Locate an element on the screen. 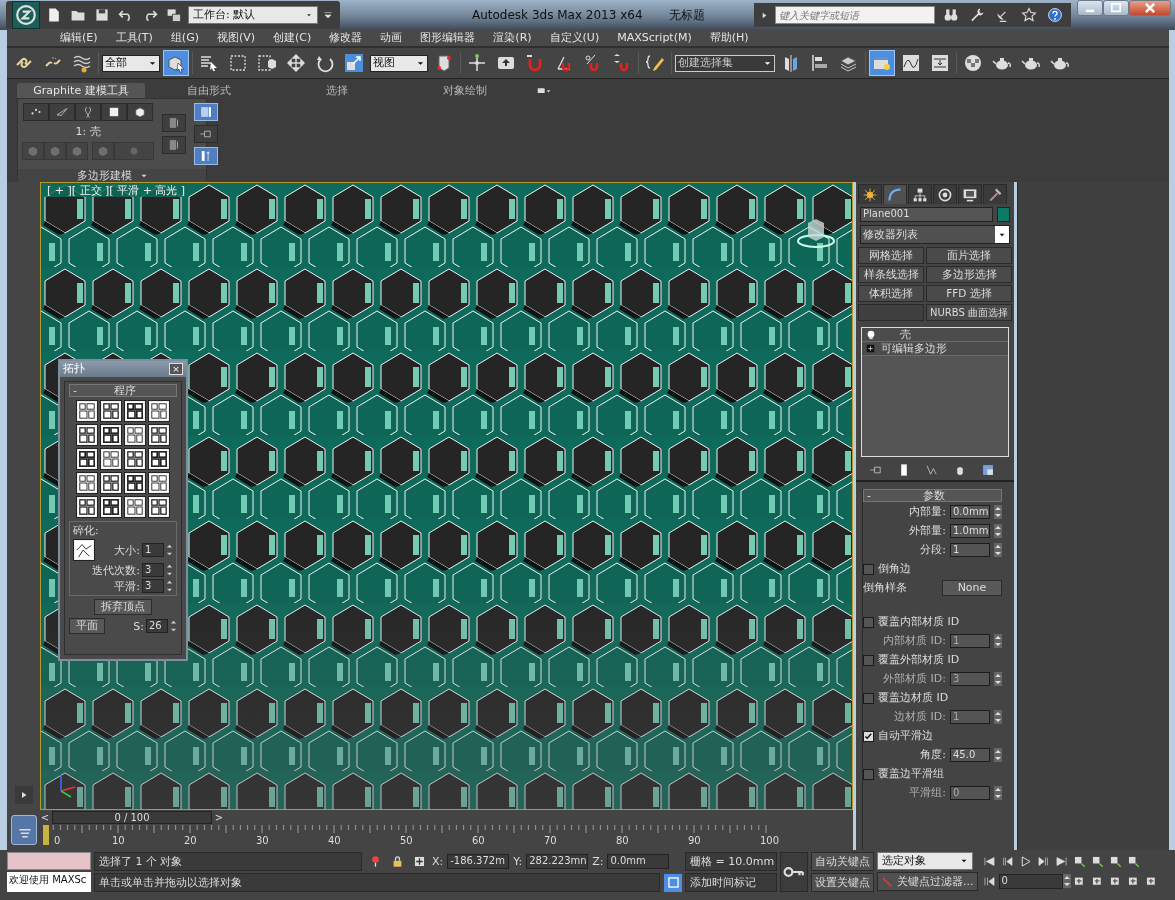  coordinate-field: 0.0mm is located at coordinates (638, 861).